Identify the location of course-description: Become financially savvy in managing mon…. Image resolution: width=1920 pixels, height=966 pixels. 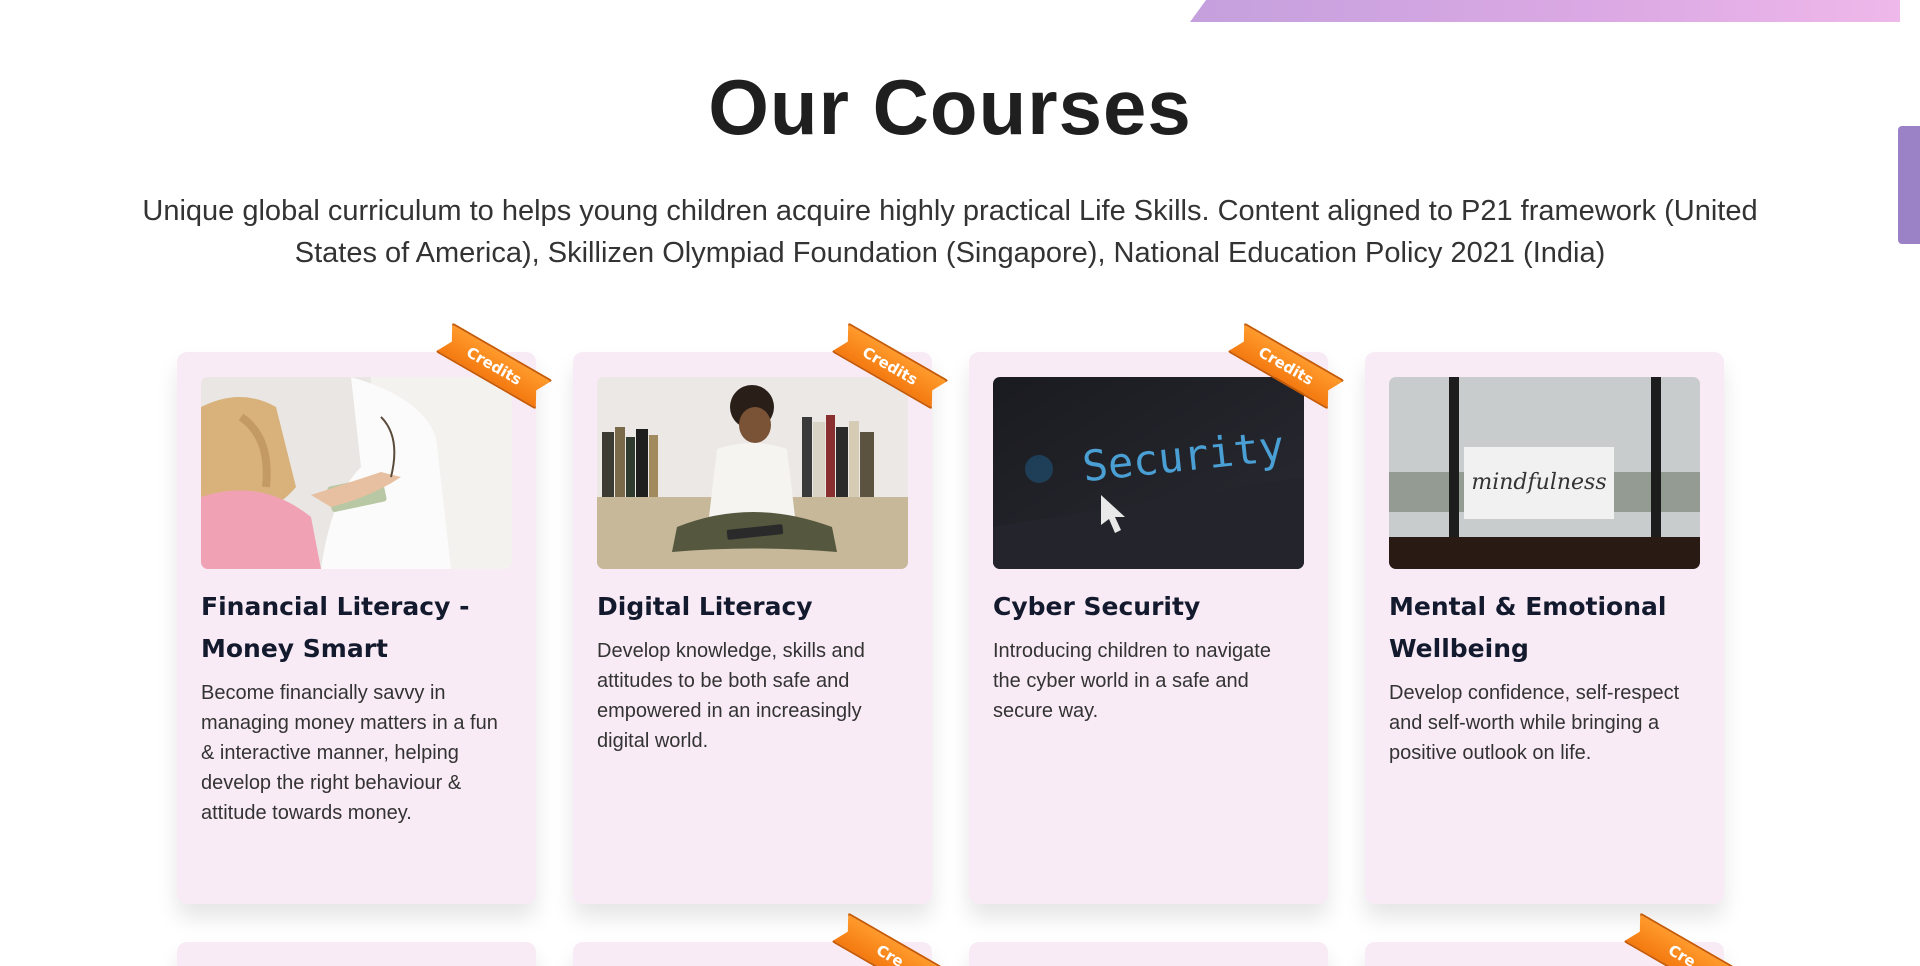
(349, 753).